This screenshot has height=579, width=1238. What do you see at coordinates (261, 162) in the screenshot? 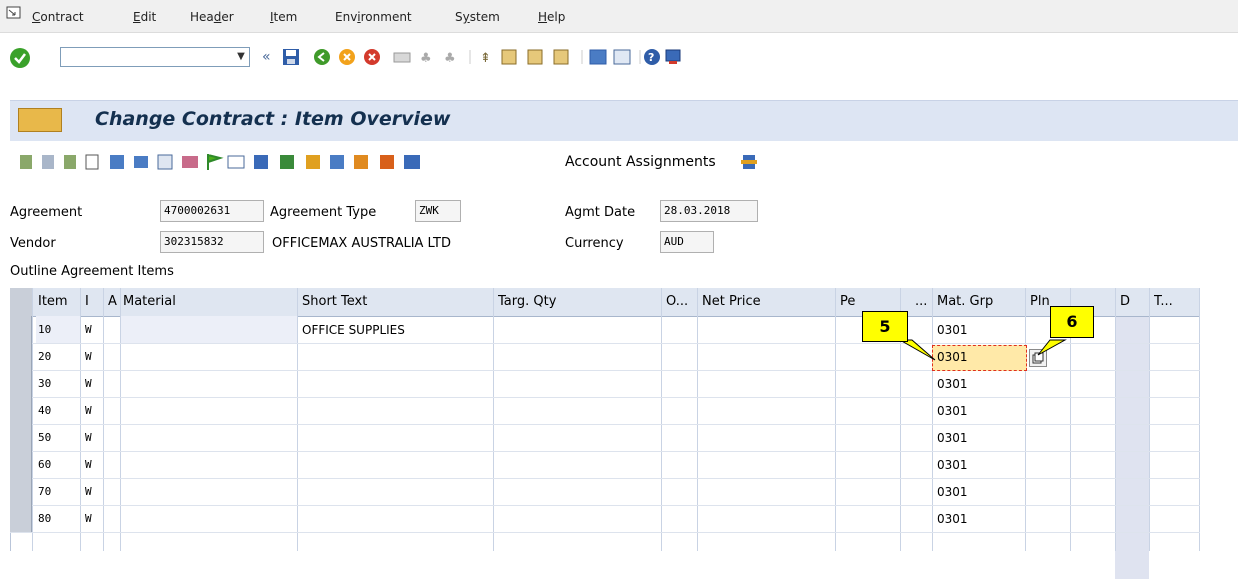
I see `conditions-icon` at bounding box center [261, 162].